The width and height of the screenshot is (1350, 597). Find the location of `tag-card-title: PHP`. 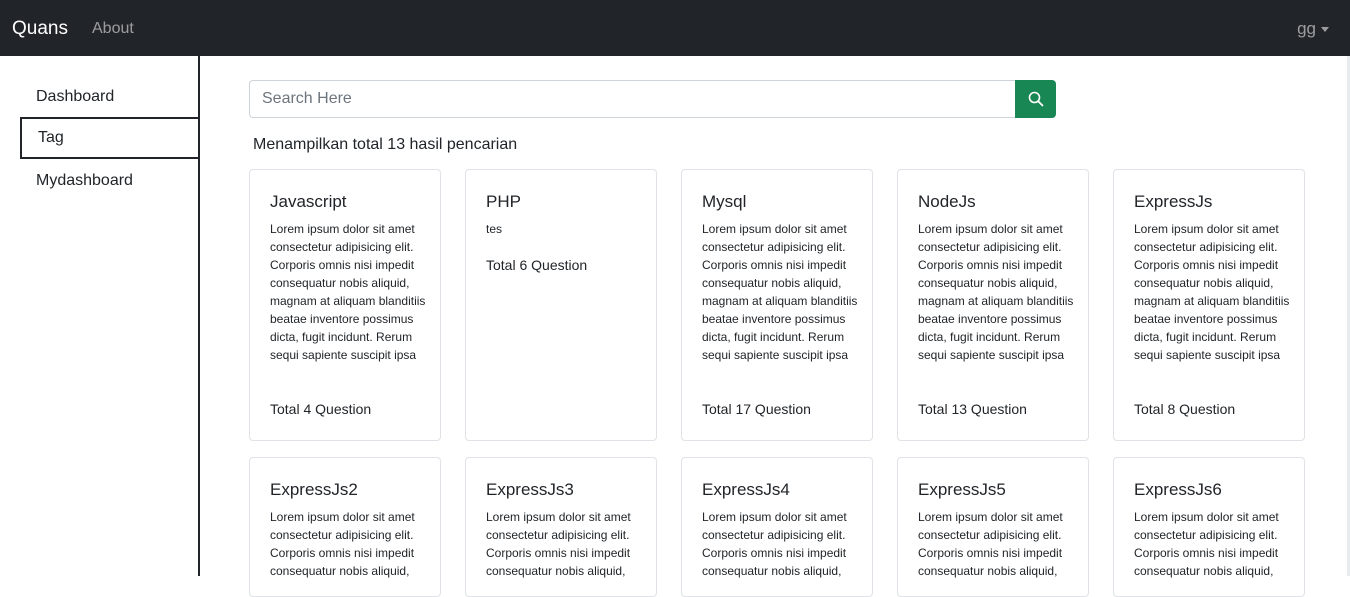

tag-card-title: PHP is located at coordinates (503, 202).